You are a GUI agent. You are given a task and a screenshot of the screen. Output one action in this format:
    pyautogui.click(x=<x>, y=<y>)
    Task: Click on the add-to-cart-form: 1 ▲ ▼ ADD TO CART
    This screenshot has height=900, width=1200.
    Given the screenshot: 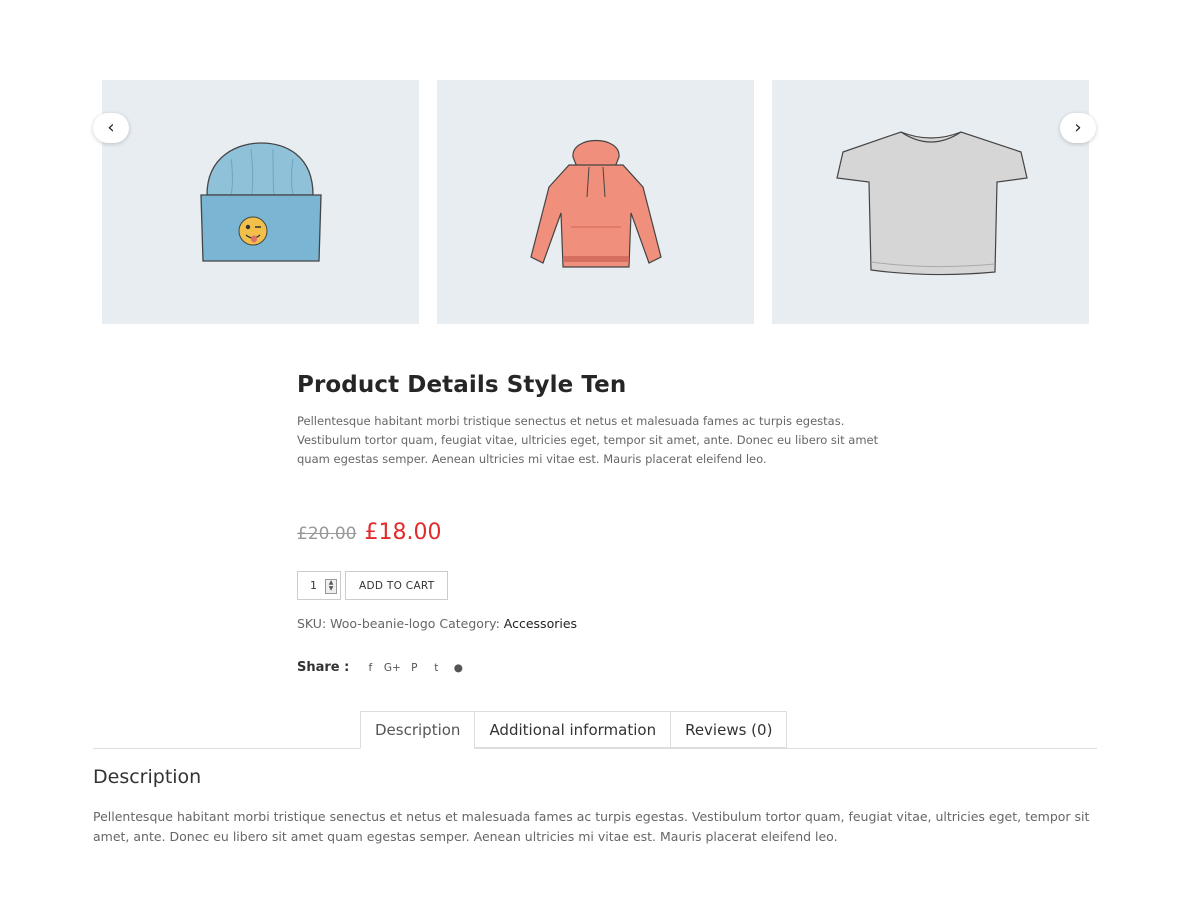 What is the action you would take?
    pyautogui.click(x=373, y=585)
    